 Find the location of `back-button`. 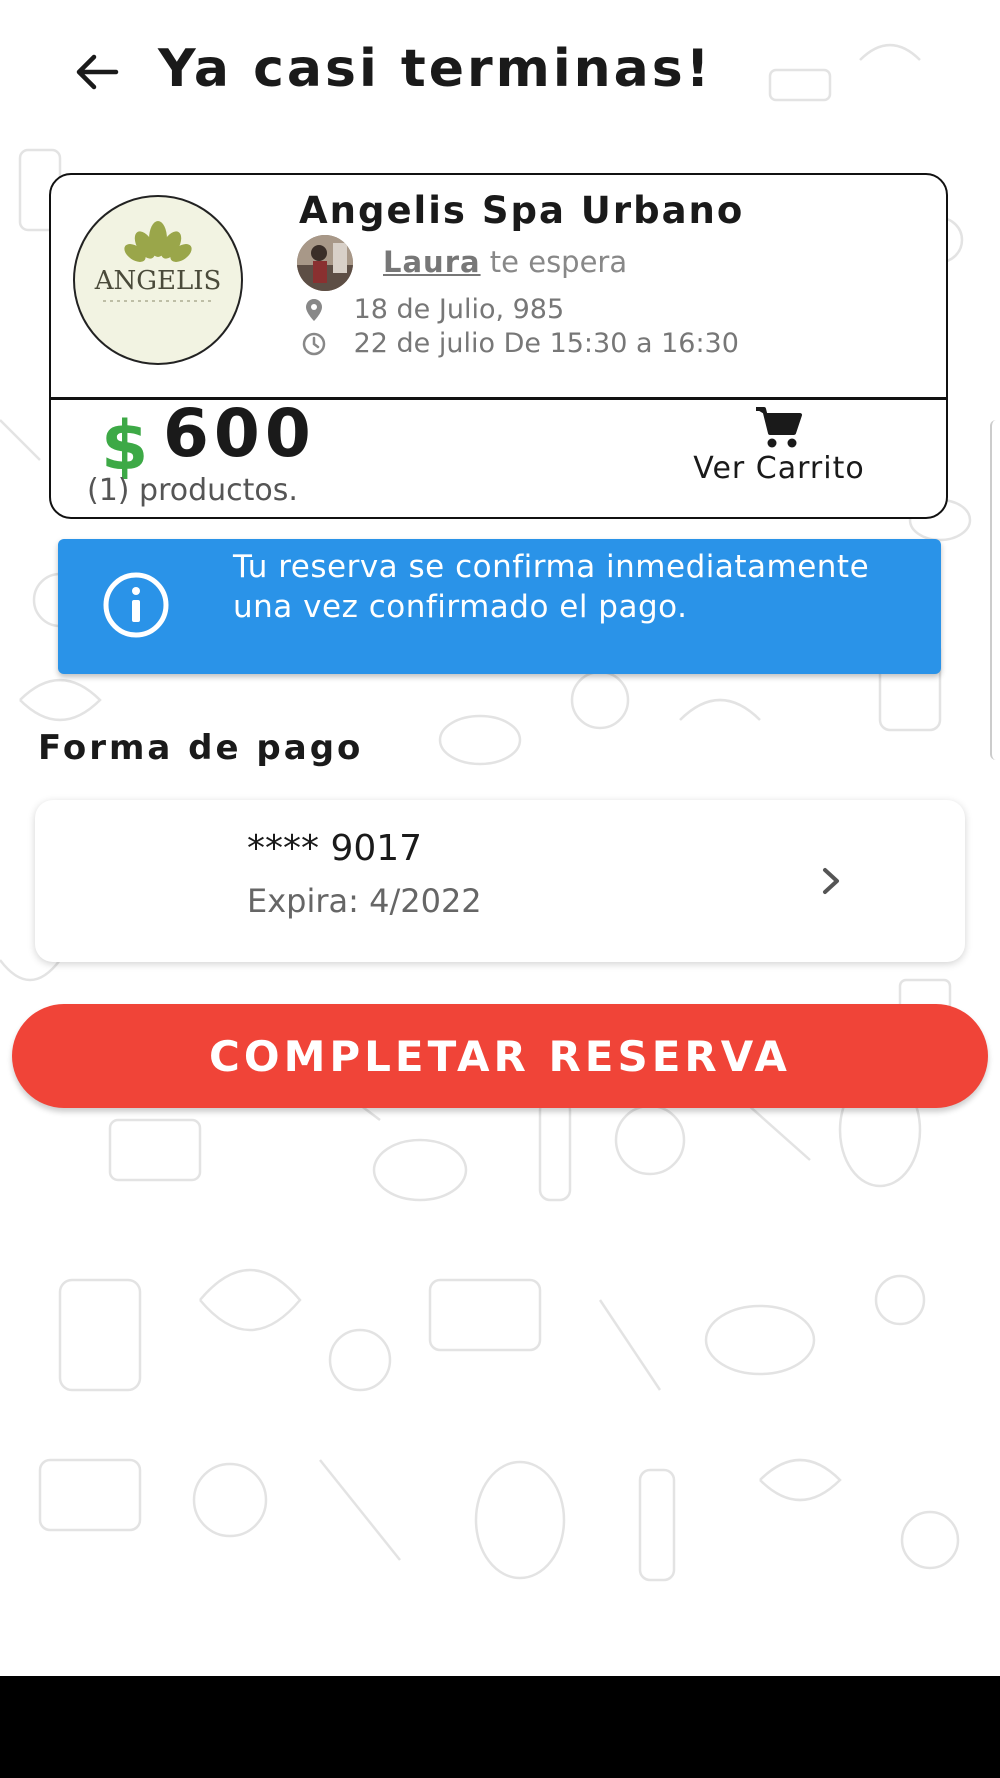

back-button is located at coordinates (97, 72).